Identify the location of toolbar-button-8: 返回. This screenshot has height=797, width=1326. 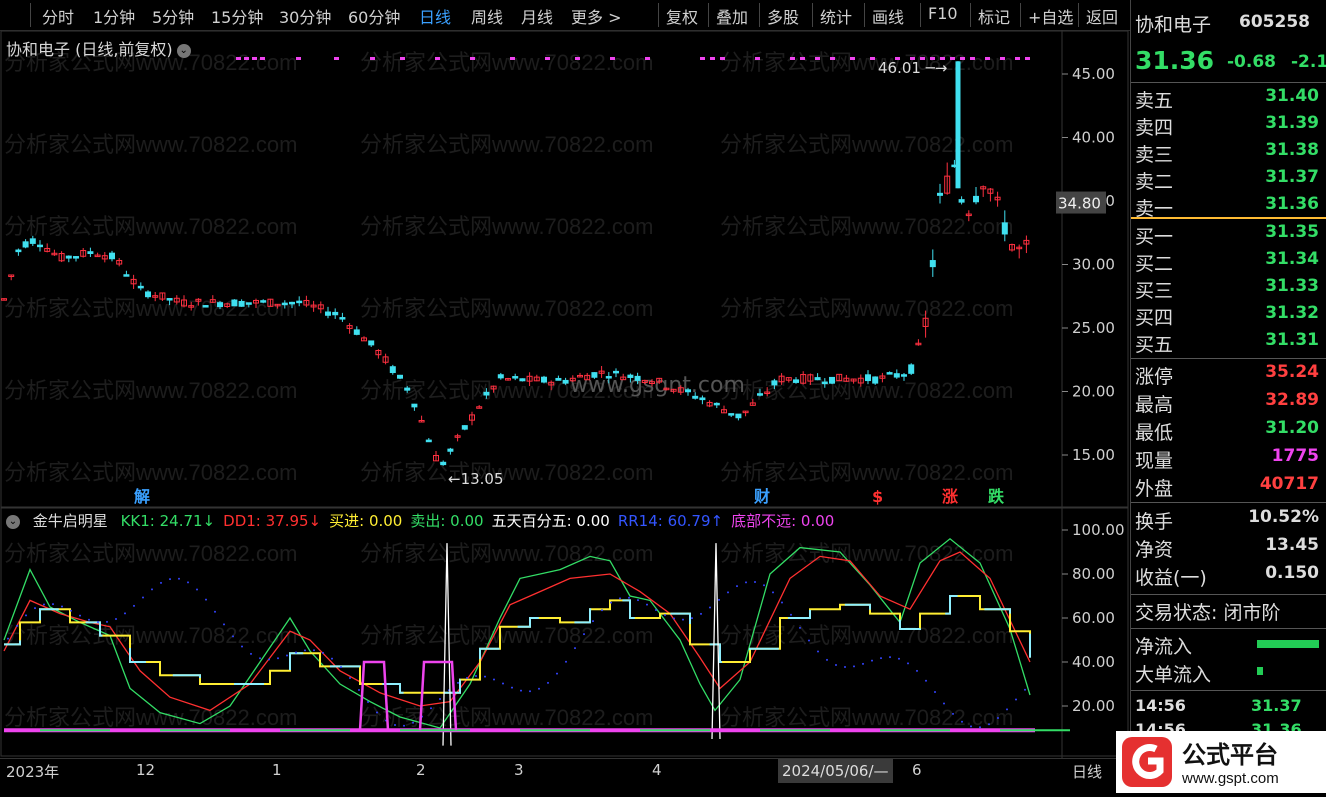
(1102, 16).